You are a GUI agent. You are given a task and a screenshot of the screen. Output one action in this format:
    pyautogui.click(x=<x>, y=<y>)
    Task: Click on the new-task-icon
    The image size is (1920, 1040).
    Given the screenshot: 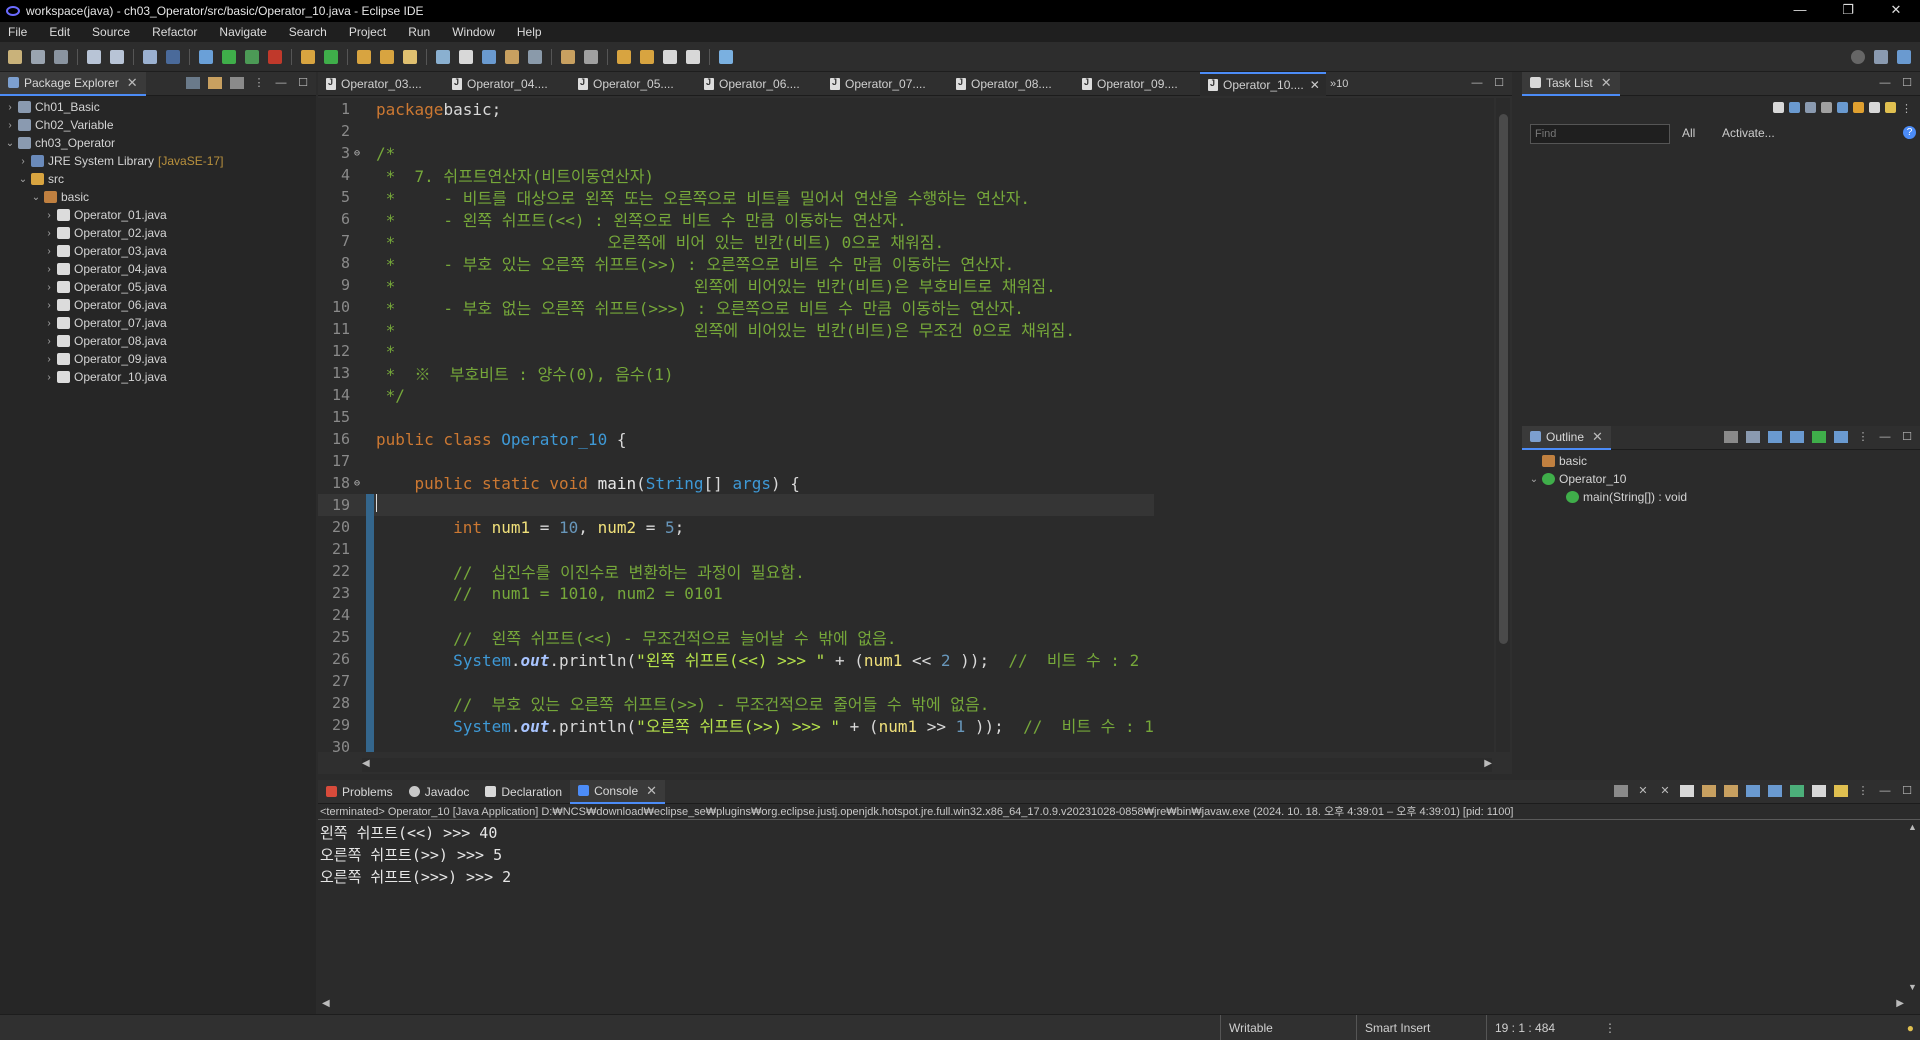 What is the action you would take?
    pyautogui.click(x=1778, y=107)
    